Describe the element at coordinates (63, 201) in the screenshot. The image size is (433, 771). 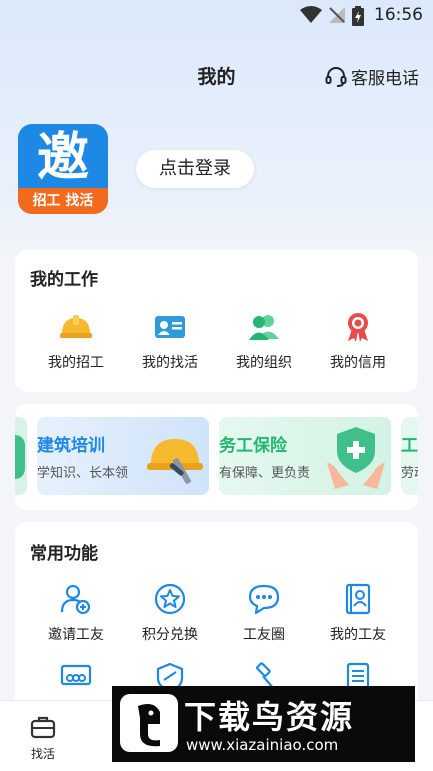
I see `app-logo-band: 招工 找活` at that location.